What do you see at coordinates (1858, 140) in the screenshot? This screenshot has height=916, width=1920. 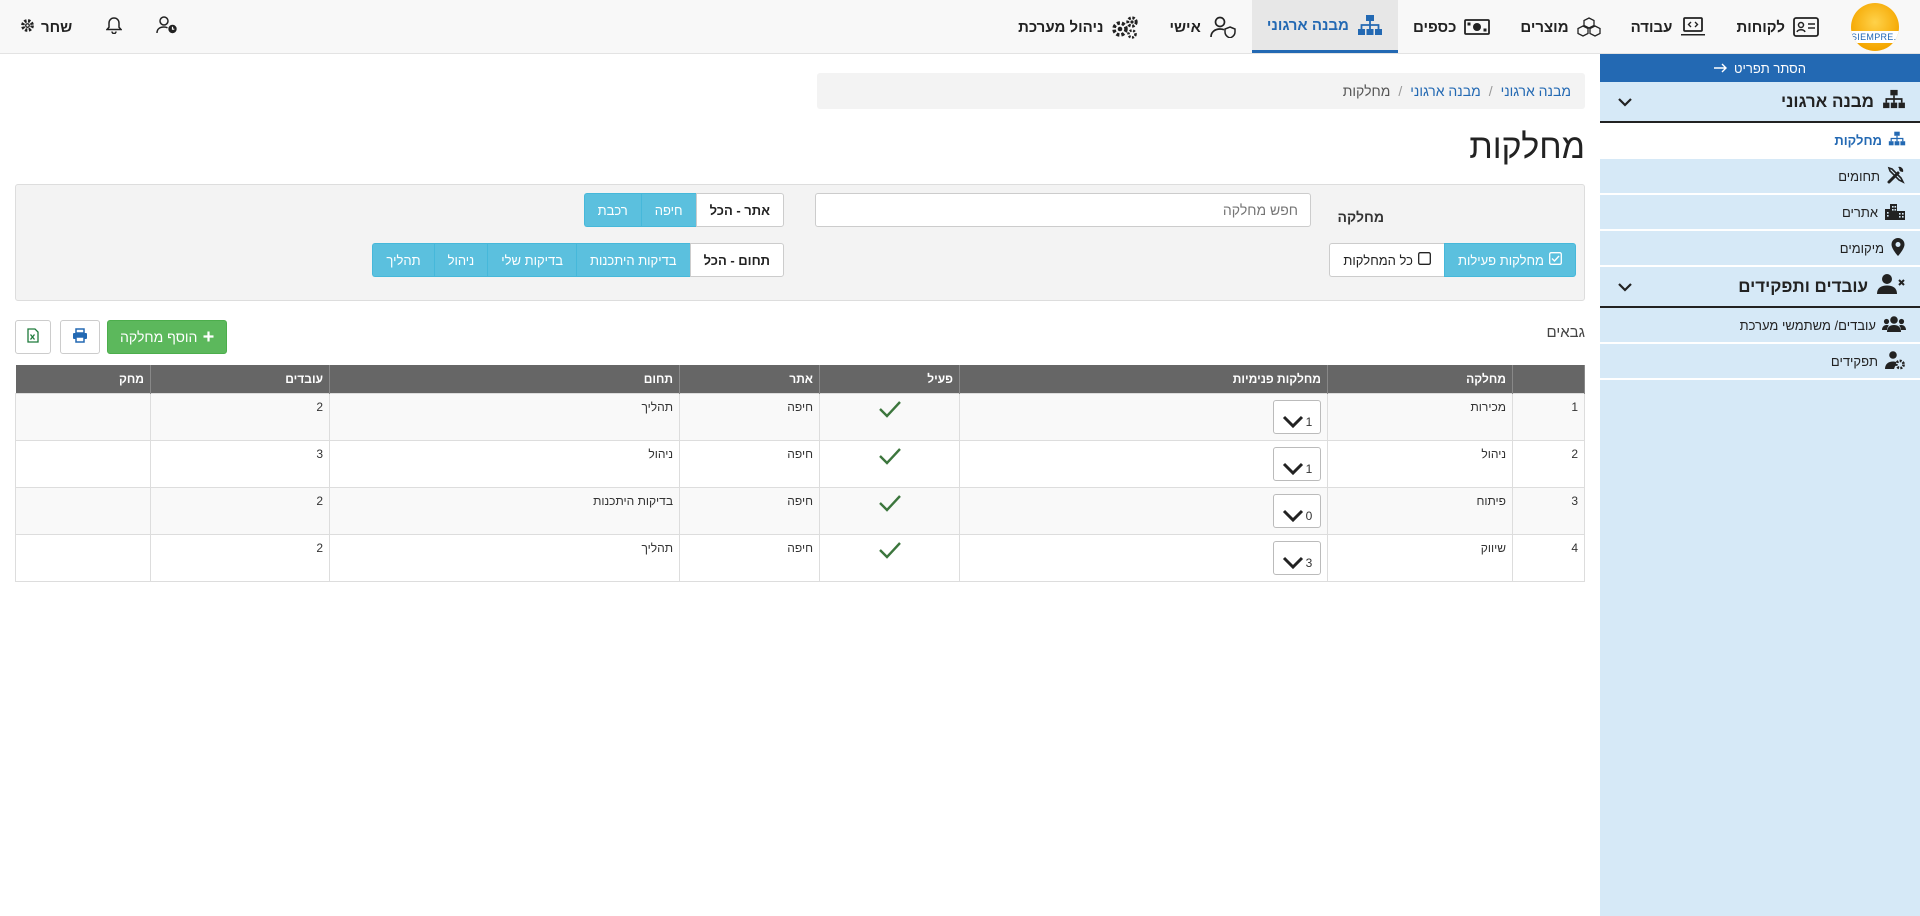 I see `sidebar-item-label: מחלקות` at bounding box center [1858, 140].